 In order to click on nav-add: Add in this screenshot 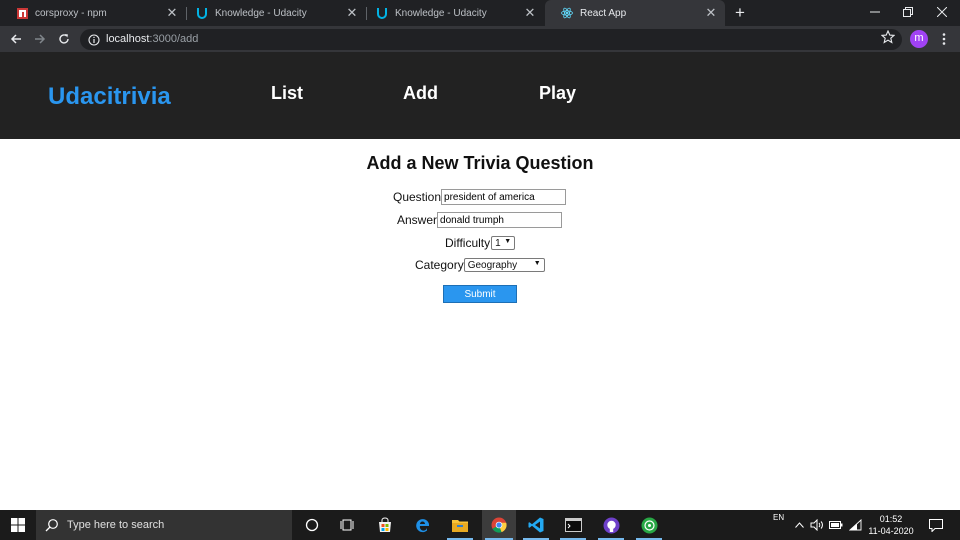, I will do `click(420, 93)`.